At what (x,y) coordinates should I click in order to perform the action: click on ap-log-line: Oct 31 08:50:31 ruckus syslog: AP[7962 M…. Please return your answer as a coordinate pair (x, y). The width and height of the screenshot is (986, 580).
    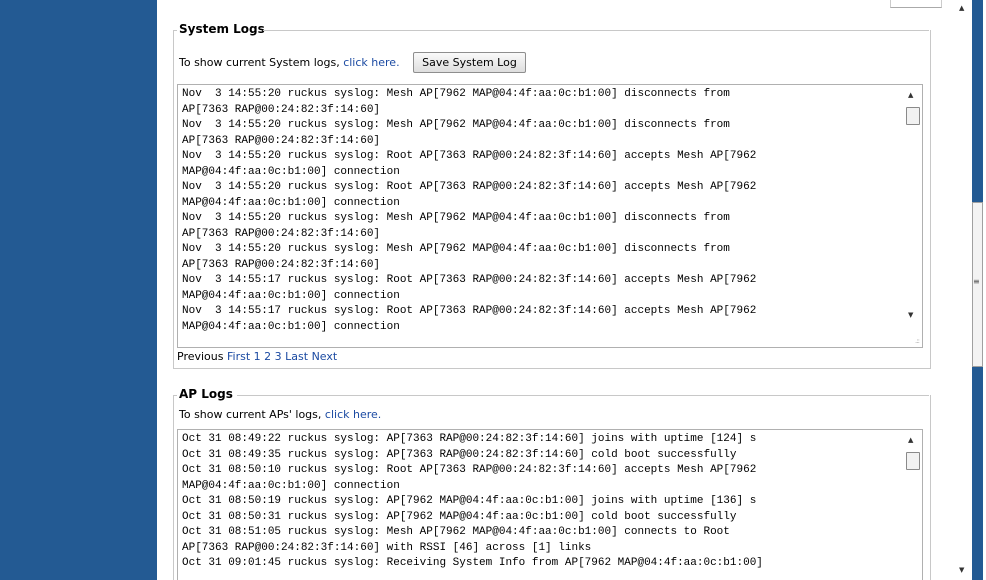
    Looking at the image, I should click on (459, 516).